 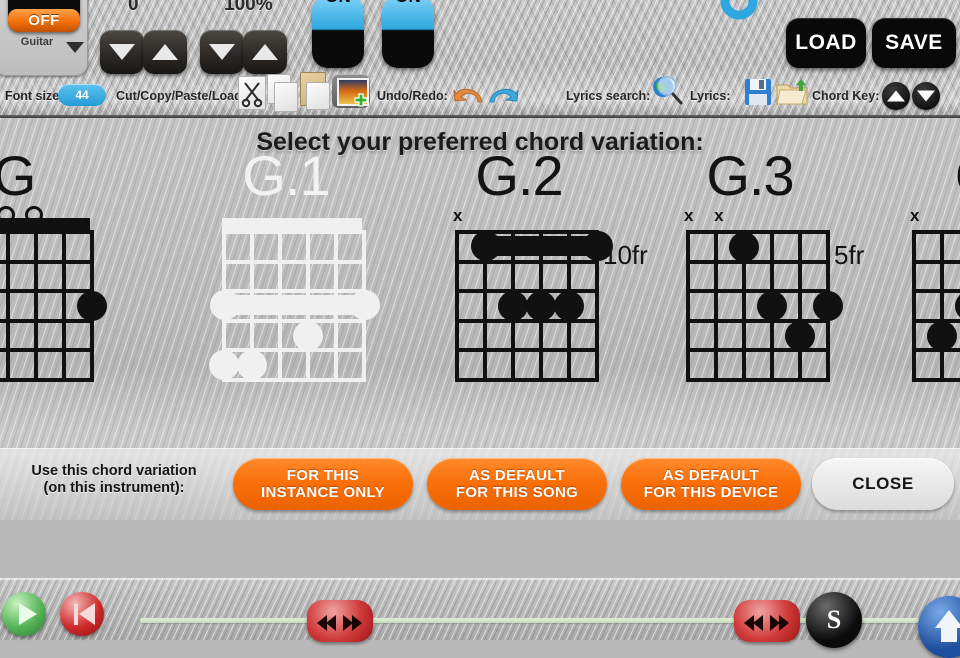 I want to click on tempo-down-button, so click(x=222, y=52).